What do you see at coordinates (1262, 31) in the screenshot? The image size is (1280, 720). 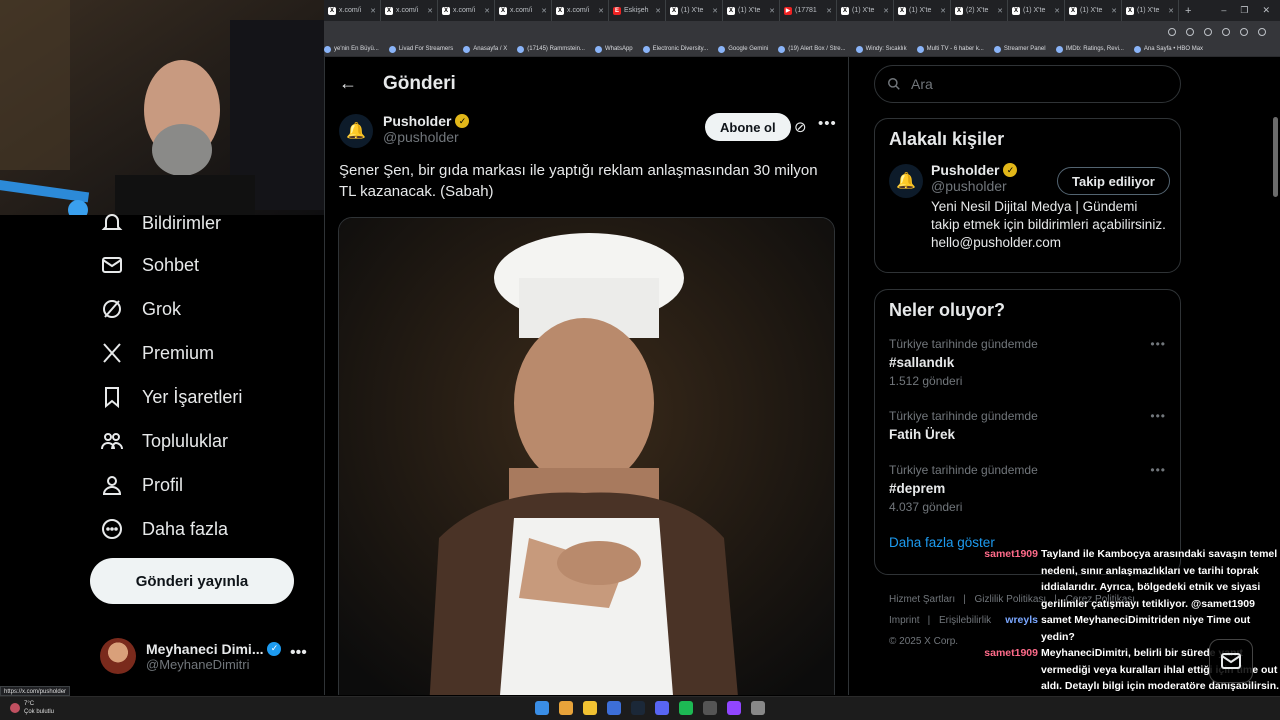 I see `menu-icon` at bounding box center [1262, 31].